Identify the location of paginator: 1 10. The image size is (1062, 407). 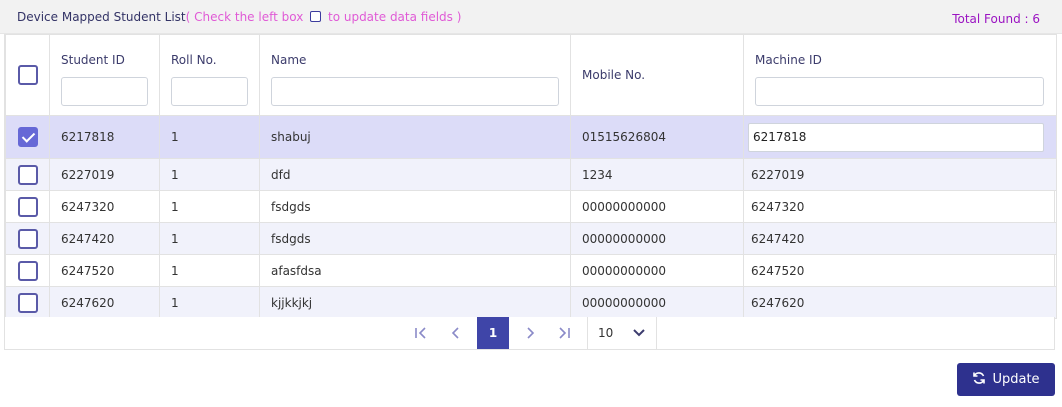
(529, 333).